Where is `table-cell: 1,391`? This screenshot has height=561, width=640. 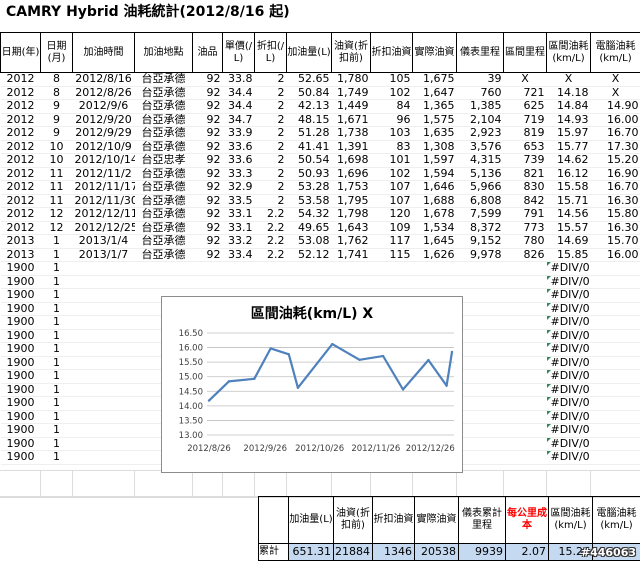
table-cell: 1,391 is located at coordinates (351, 147).